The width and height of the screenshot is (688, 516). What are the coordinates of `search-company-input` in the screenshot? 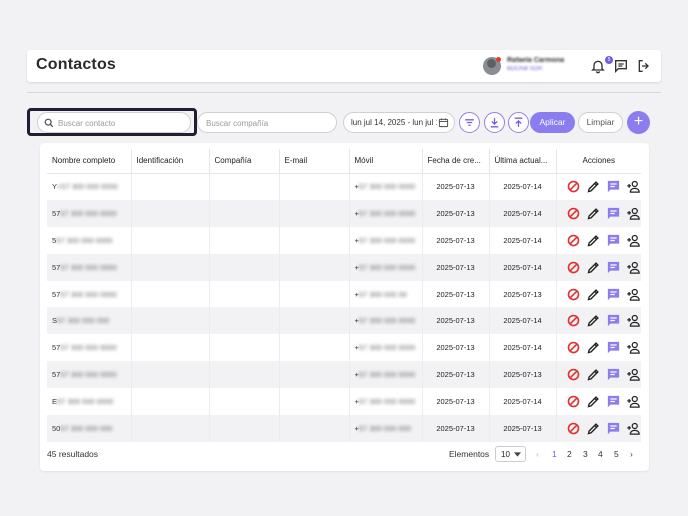 It's located at (268, 123).